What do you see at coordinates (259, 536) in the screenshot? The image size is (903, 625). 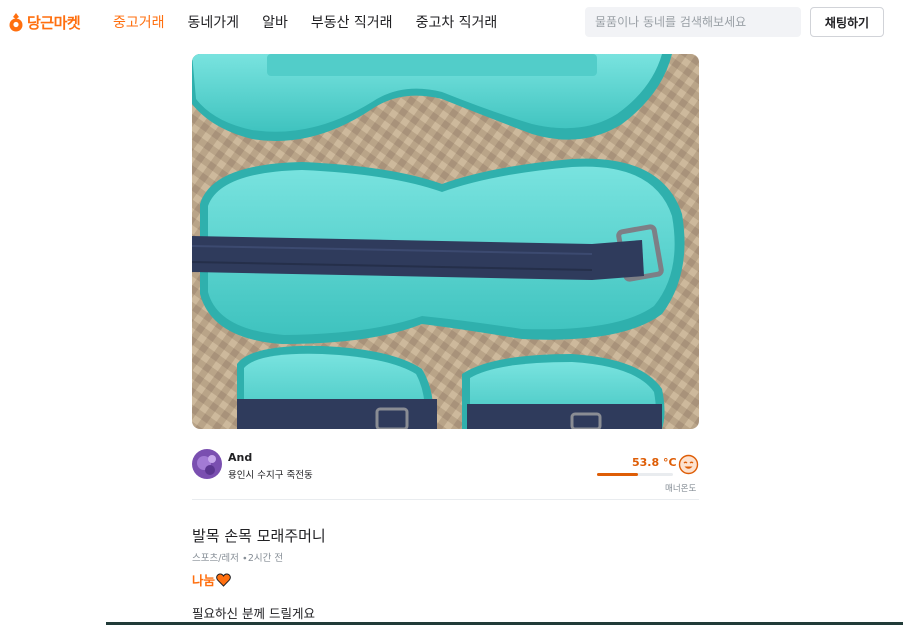 I see `article-title: 발목 손목 모래주머니` at bounding box center [259, 536].